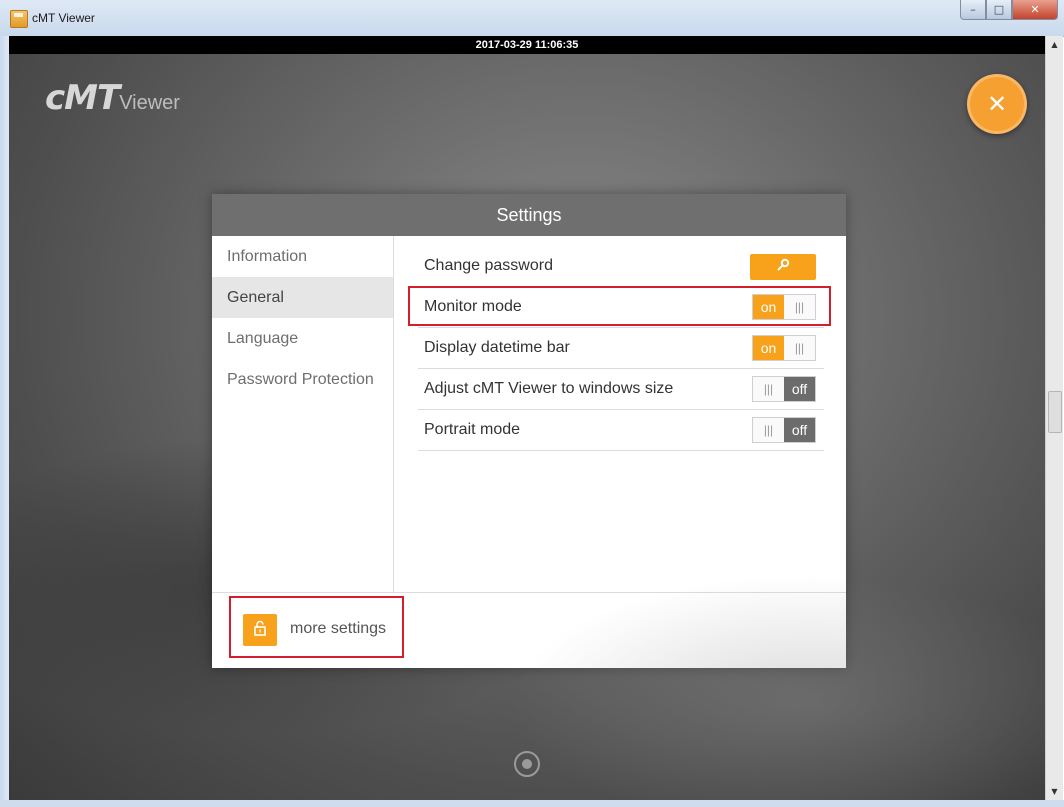 The image size is (1064, 807). I want to click on setting-row-change-password: Change password, so click(621, 266).